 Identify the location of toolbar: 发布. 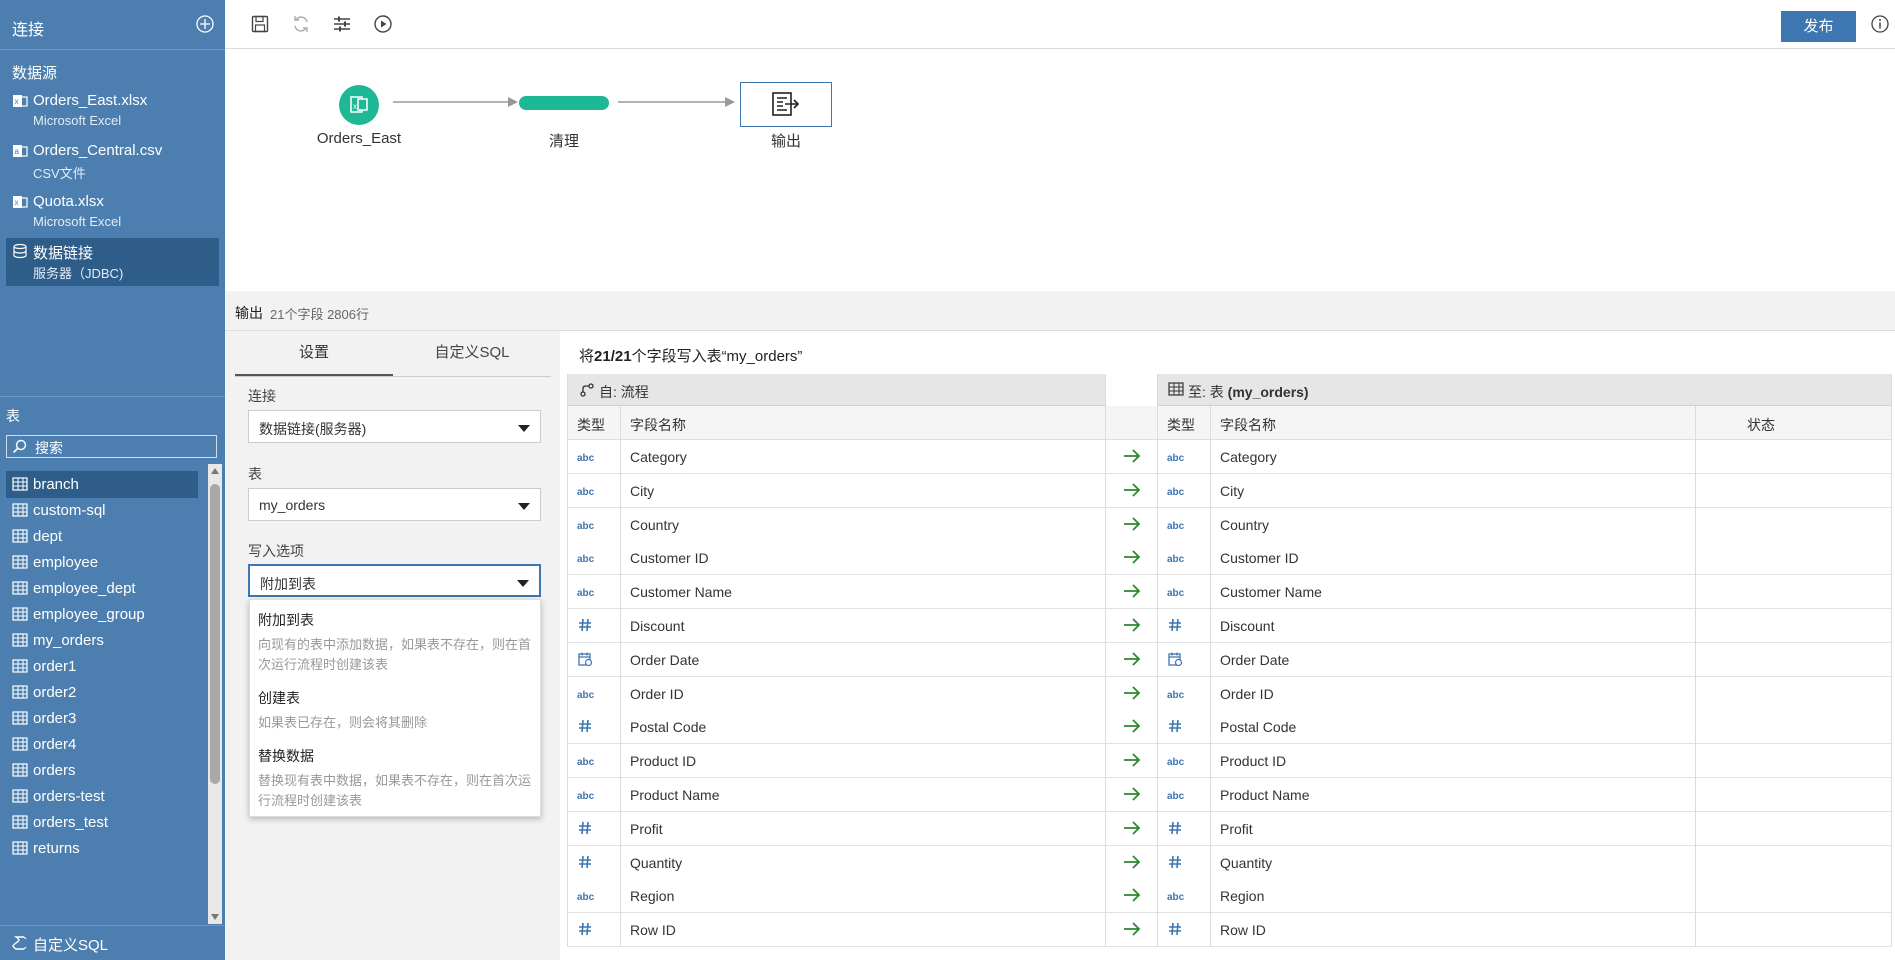
(1060, 24).